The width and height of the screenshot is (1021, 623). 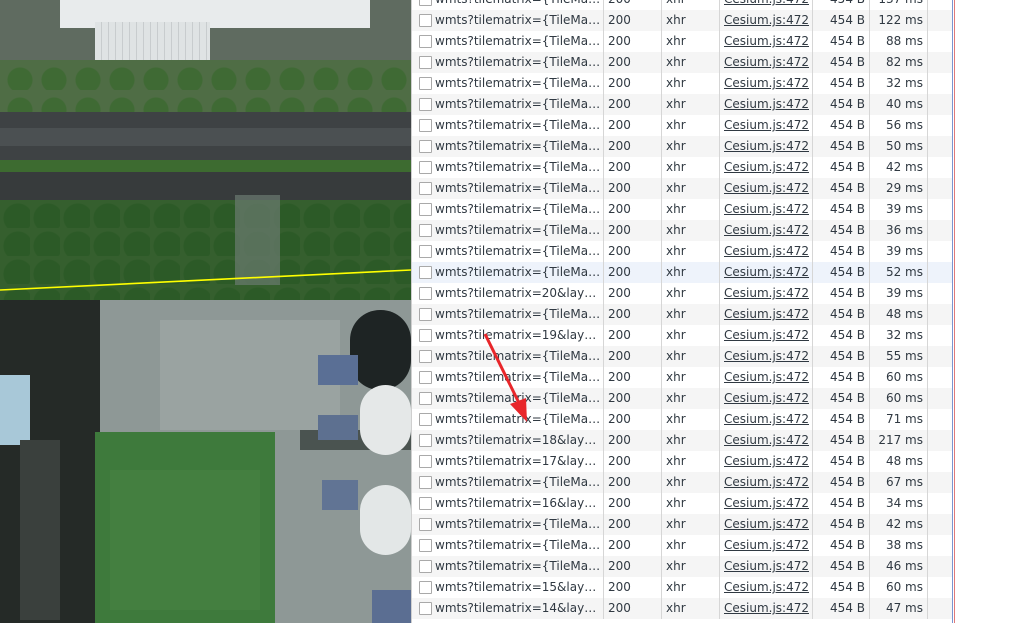 What do you see at coordinates (847, 377) in the screenshot?
I see `response-size: 454 B` at bounding box center [847, 377].